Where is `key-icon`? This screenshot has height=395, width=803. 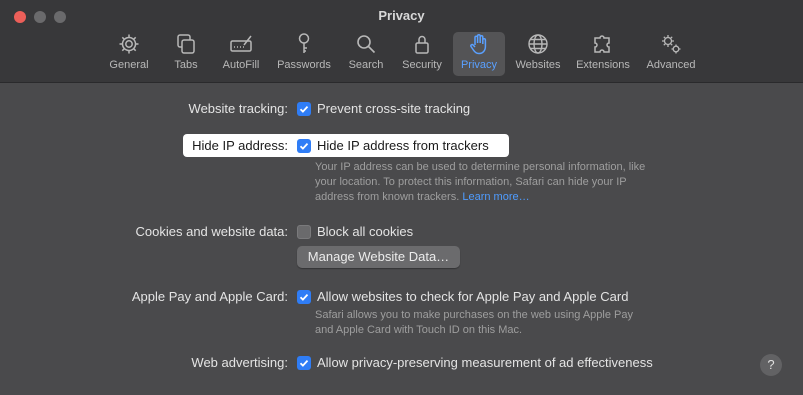 key-icon is located at coordinates (304, 44).